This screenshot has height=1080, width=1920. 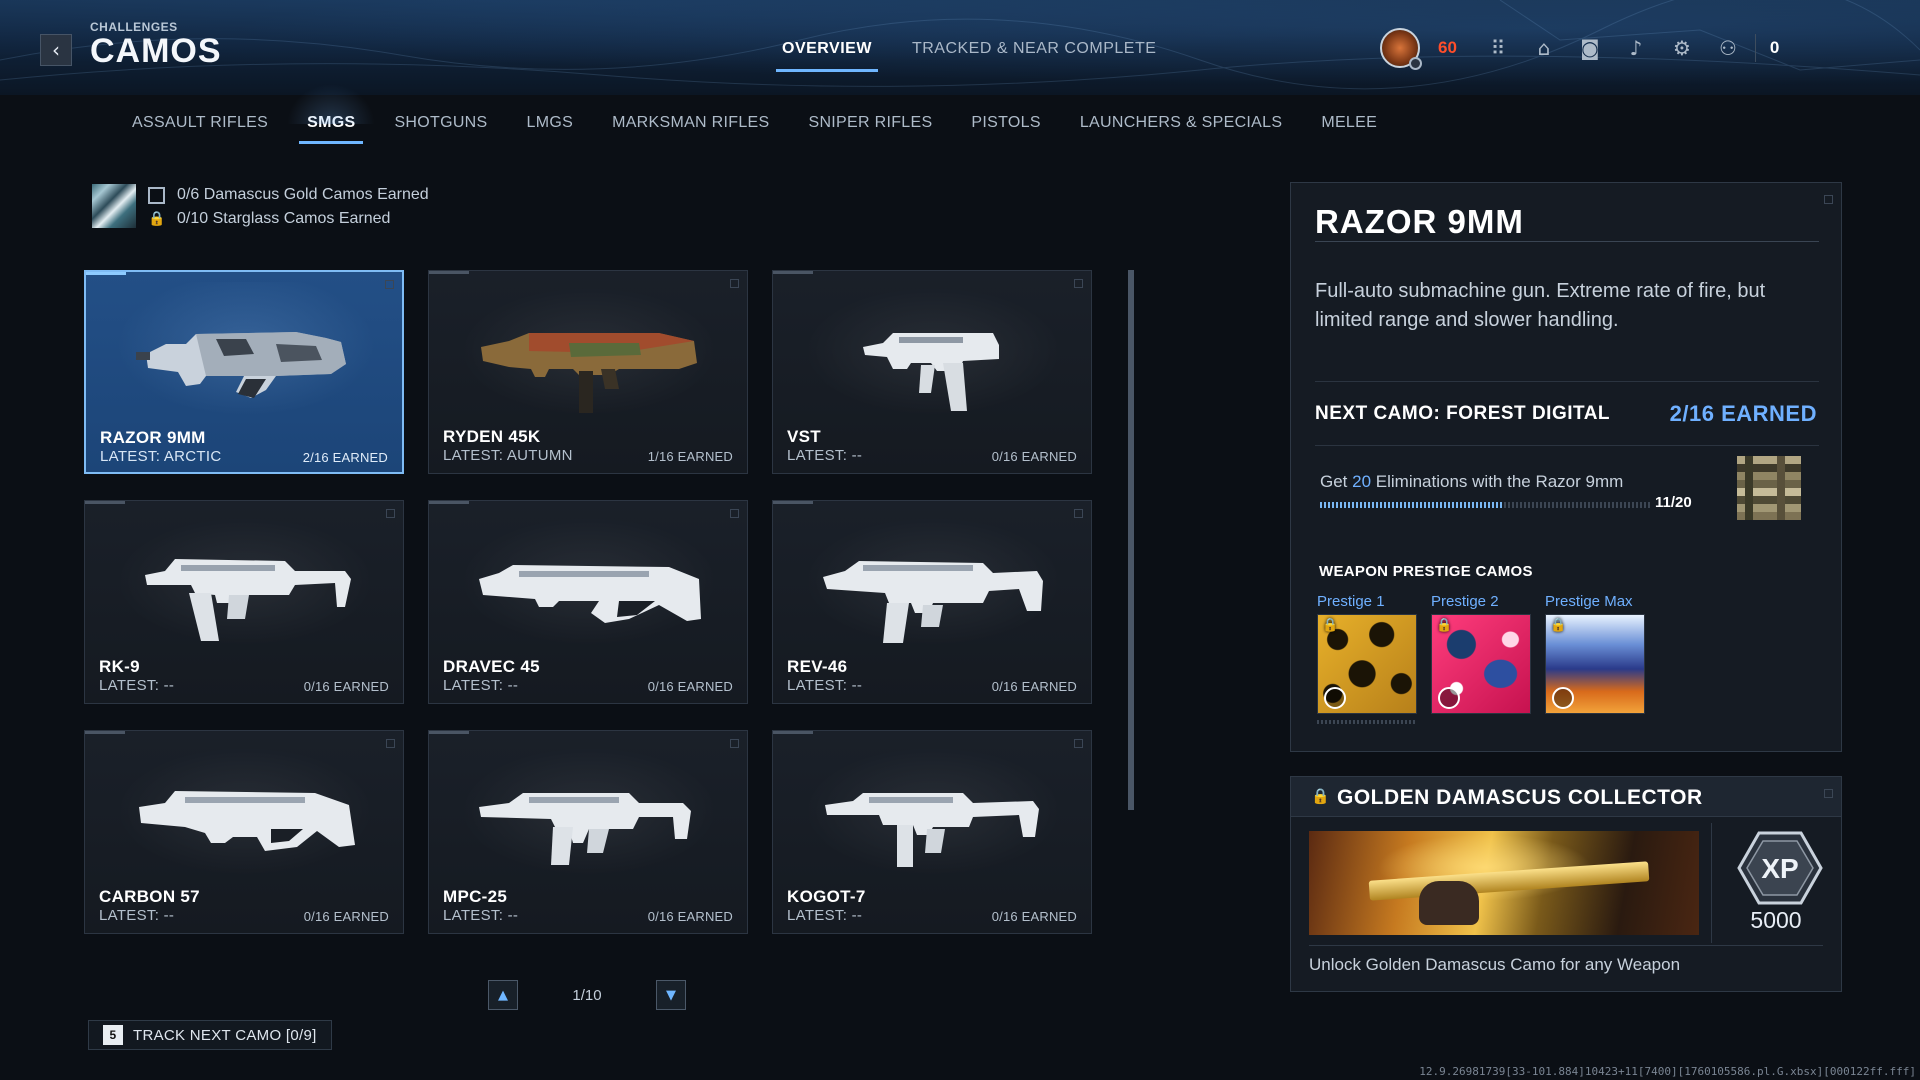 What do you see at coordinates (56, 50) in the screenshot?
I see `back-button: ‹` at bounding box center [56, 50].